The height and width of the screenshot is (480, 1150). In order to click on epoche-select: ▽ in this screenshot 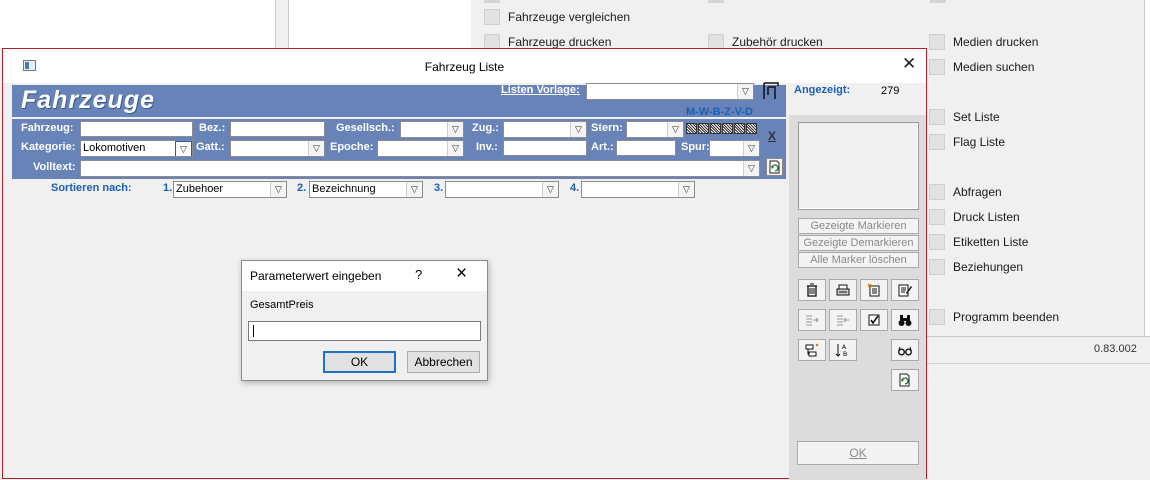, I will do `click(420, 148)`.